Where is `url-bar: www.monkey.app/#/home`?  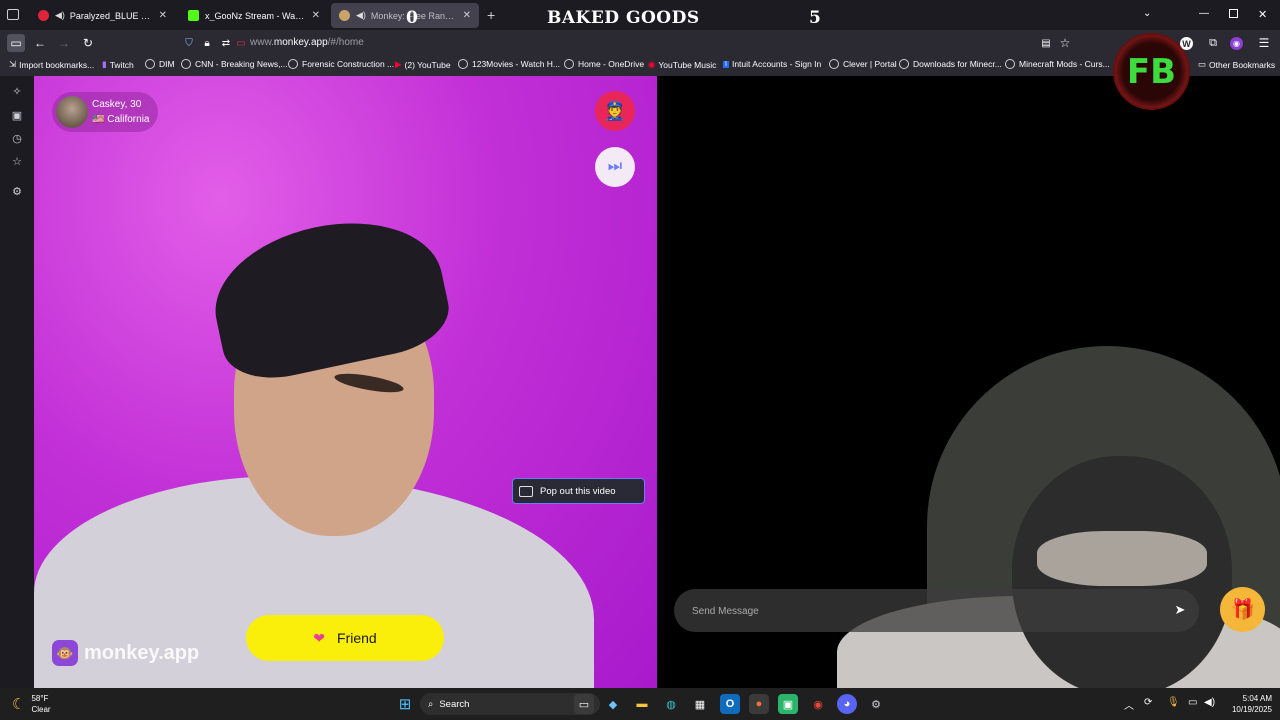
url-bar: www.monkey.app/#/home is located at coordinates (307, 42).